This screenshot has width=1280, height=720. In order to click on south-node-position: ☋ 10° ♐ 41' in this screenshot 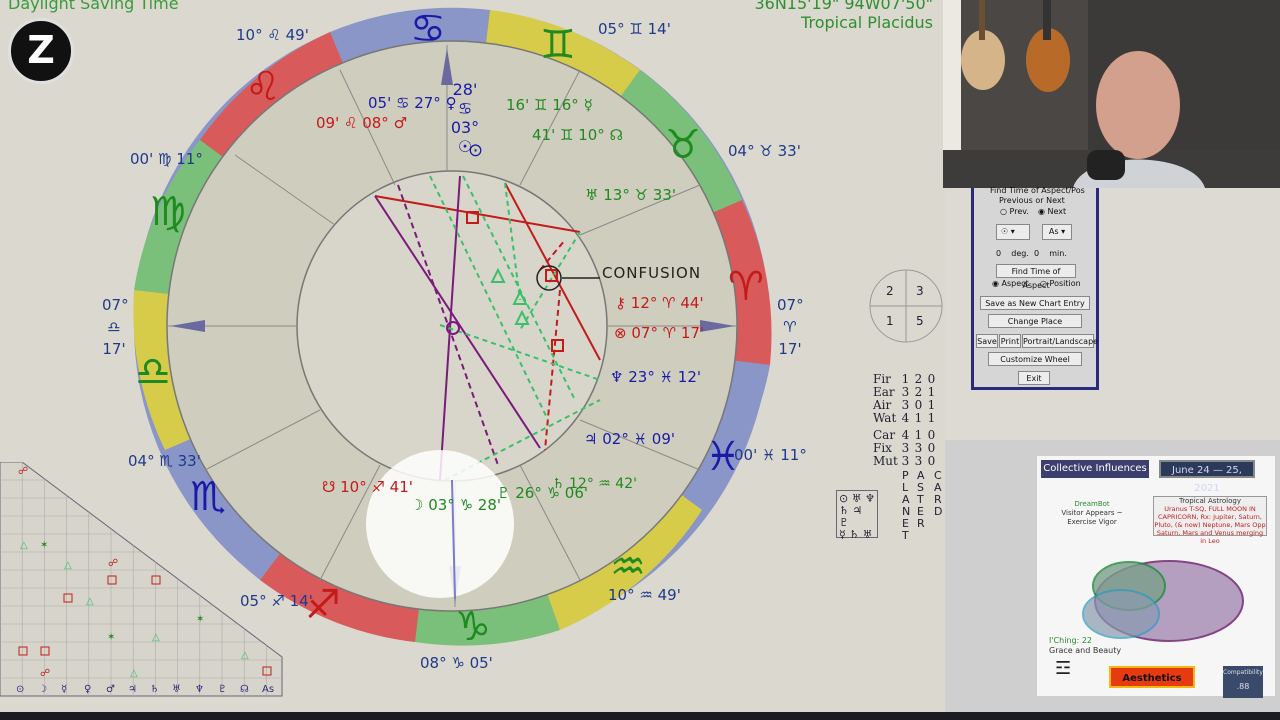, I will do `click(367, 487)`.